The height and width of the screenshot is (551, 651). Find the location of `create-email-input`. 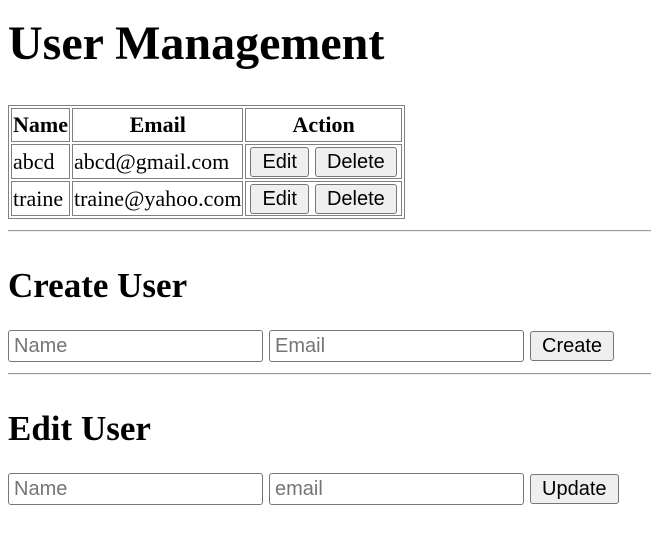

create-email-input is located at coordinates (396, 346).